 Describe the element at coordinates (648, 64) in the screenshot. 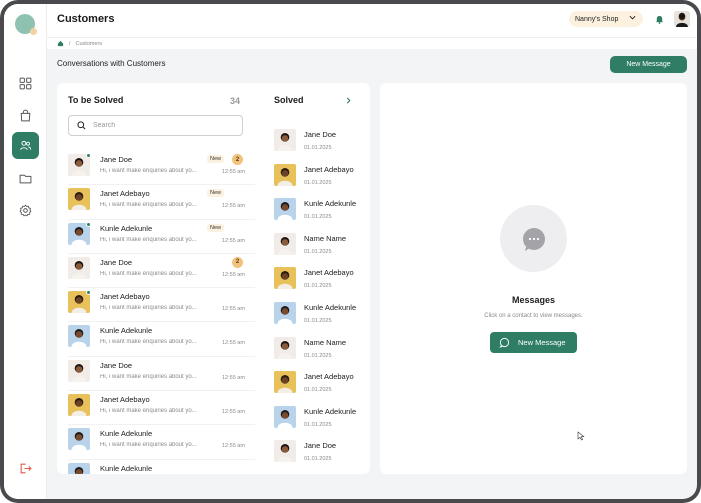

I see `new-message-button: New Message` at that location.